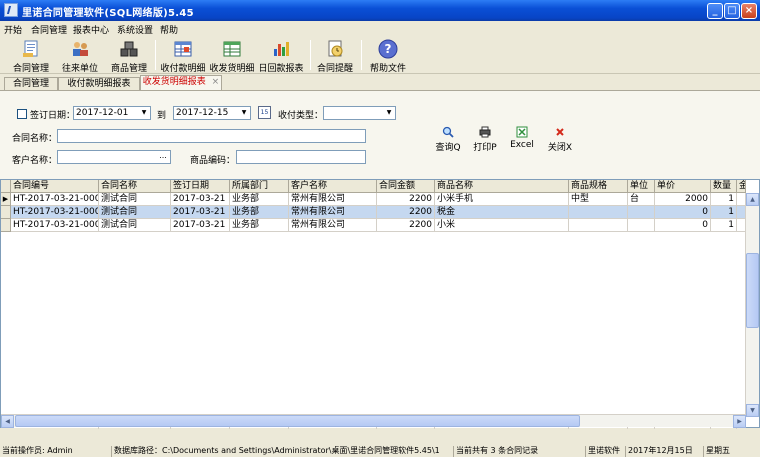 The width and height of the screenshot is (760, 457). I want to click on date-from-picker: 2017-12-01 ▼, so click(112, 113).